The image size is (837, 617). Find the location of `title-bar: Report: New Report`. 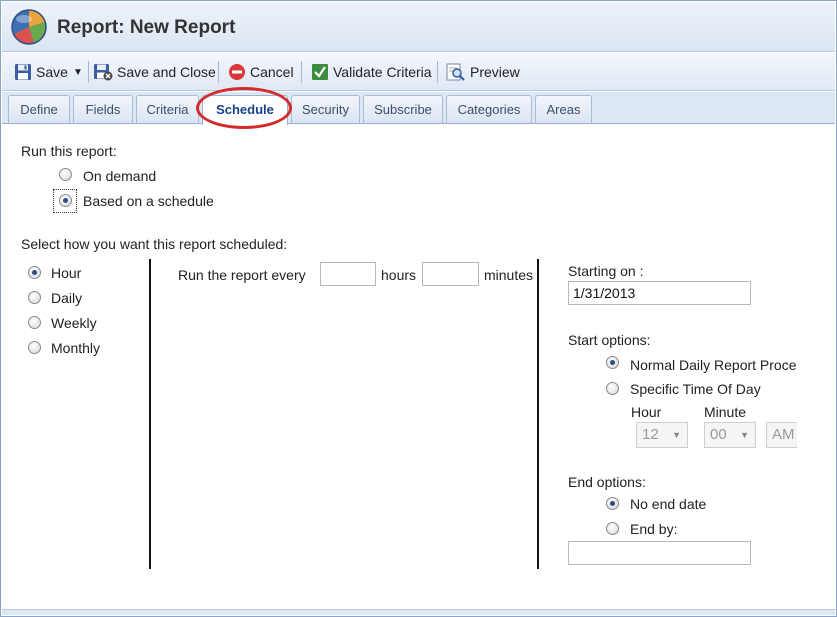

title-bar: Report: New Report is located at coordinates (418, 27).